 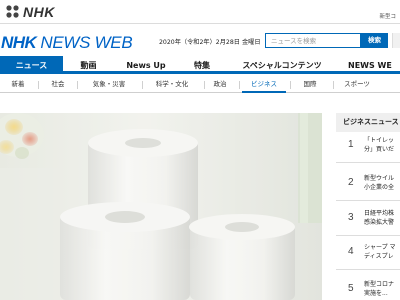 What do you see at coordinates (379, 256) in the screenshot?
I see `rank-headline-line: ディスプレ` at bounding box center [379, 256].